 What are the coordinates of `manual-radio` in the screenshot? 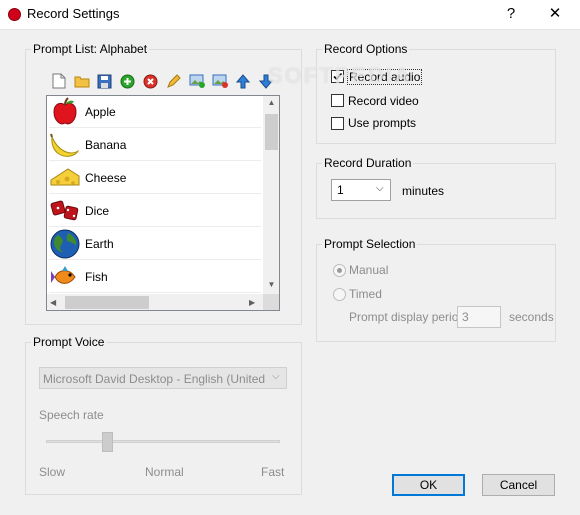 It's located at (339, 270).